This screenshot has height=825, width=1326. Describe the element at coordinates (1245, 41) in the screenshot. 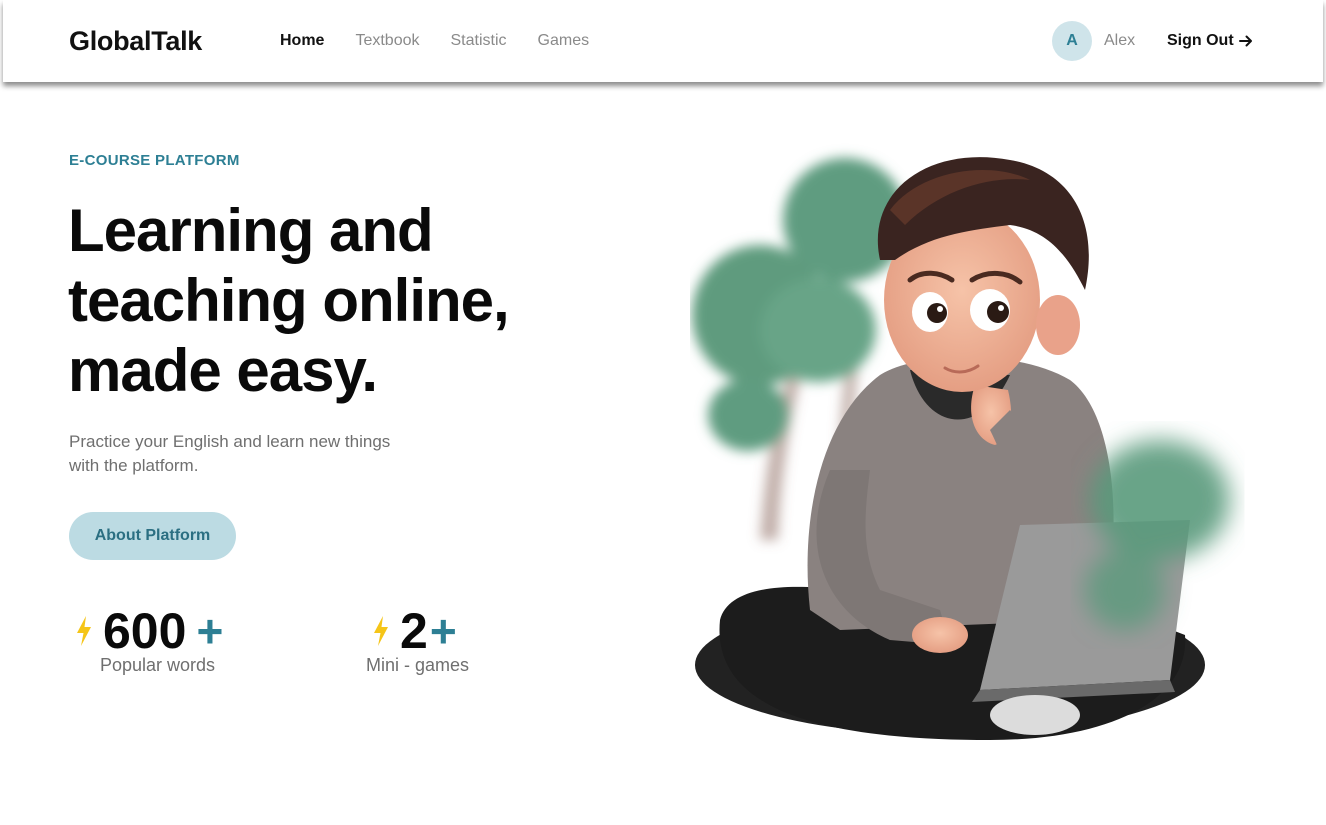

I see `arrow-right-icon` at that location.